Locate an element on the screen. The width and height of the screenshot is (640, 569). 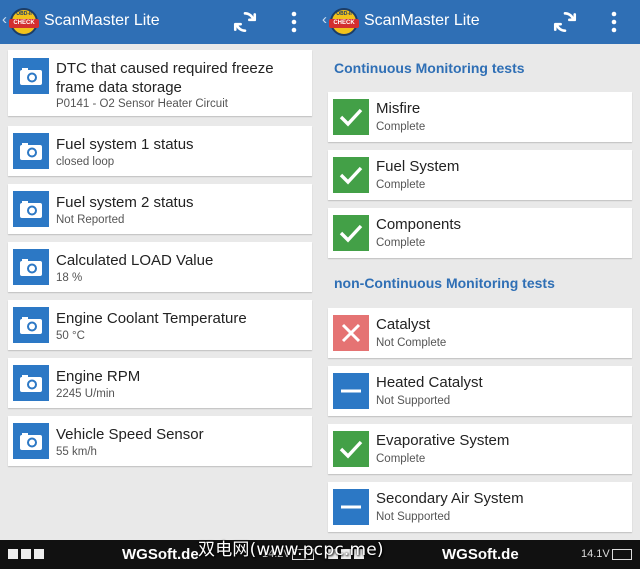
monitor-title: Catalyst is located at coordinates (403, 324).